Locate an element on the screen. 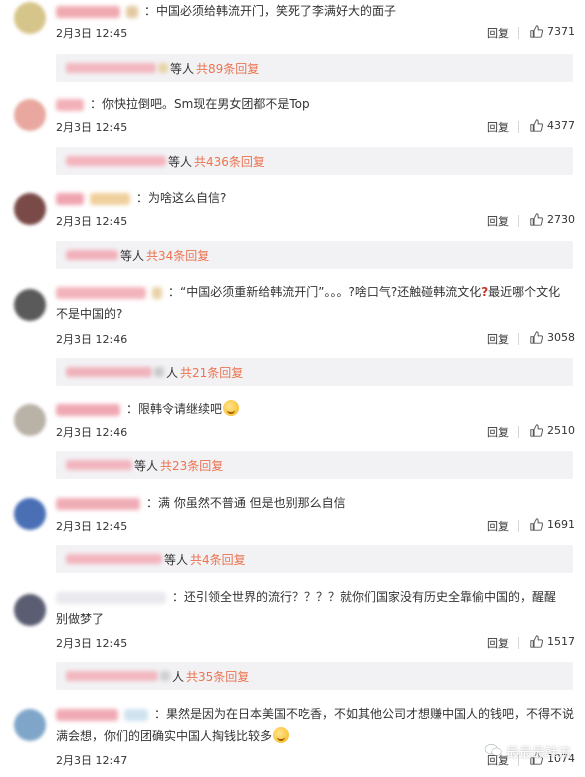  comment-line: ：“中国必须重新给韩流开门”。。。?啥口气?还触碰韩流文化?最近哪个文化 is located at coordinates (314, 292).